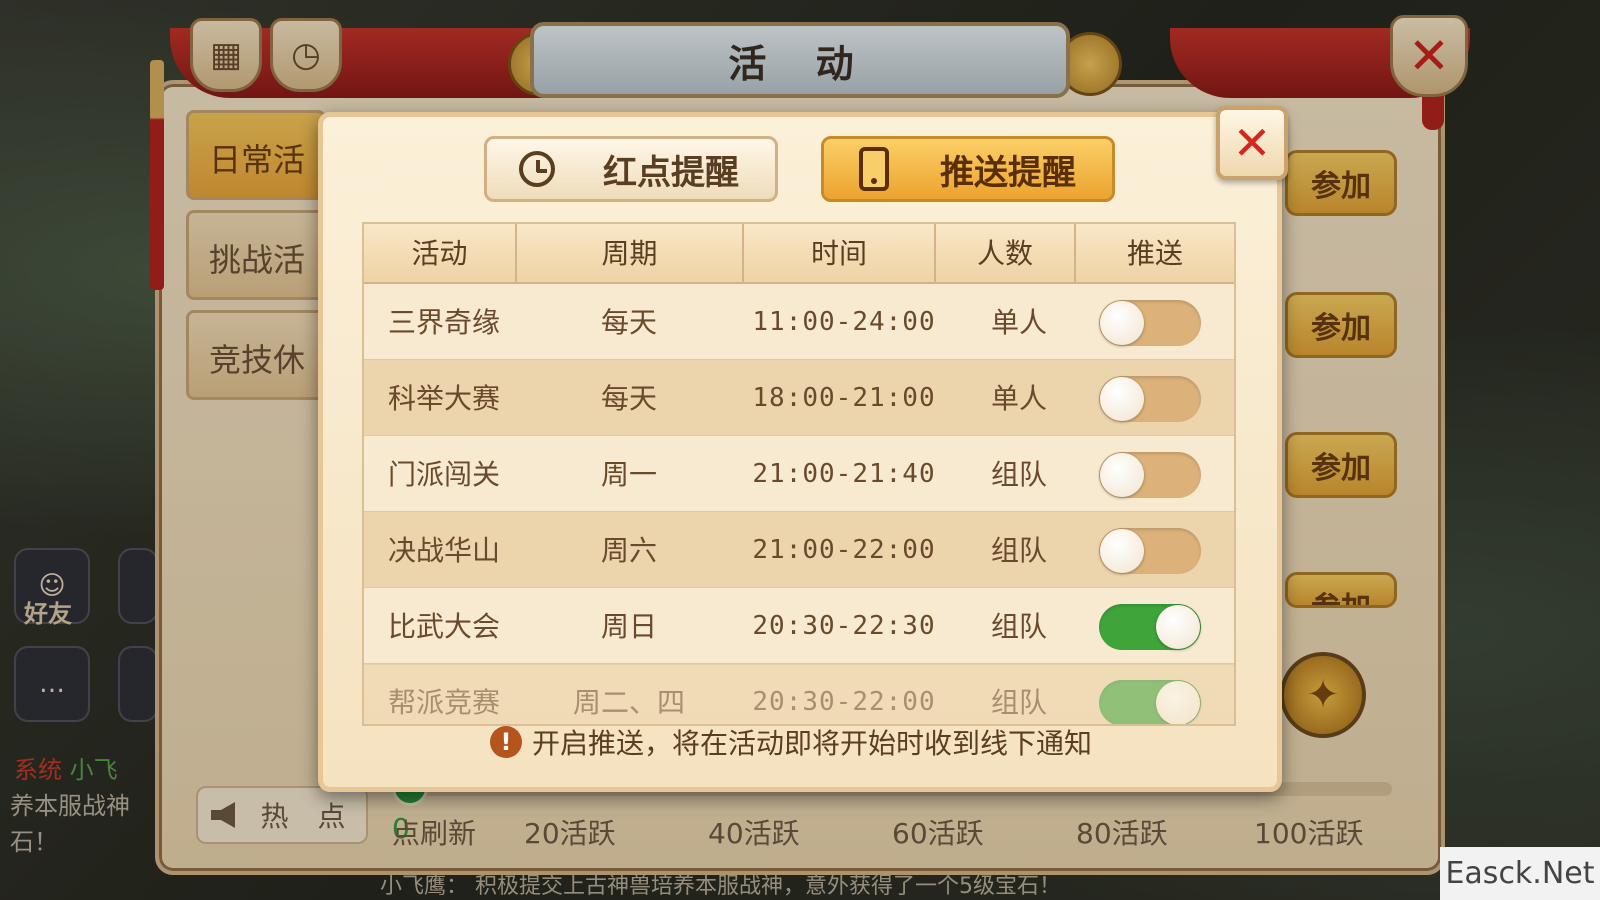  What do you see at coordinates (630, 254) in the screenshot?
I see `column-cycle: 周期` at bounding box center [630, 254].